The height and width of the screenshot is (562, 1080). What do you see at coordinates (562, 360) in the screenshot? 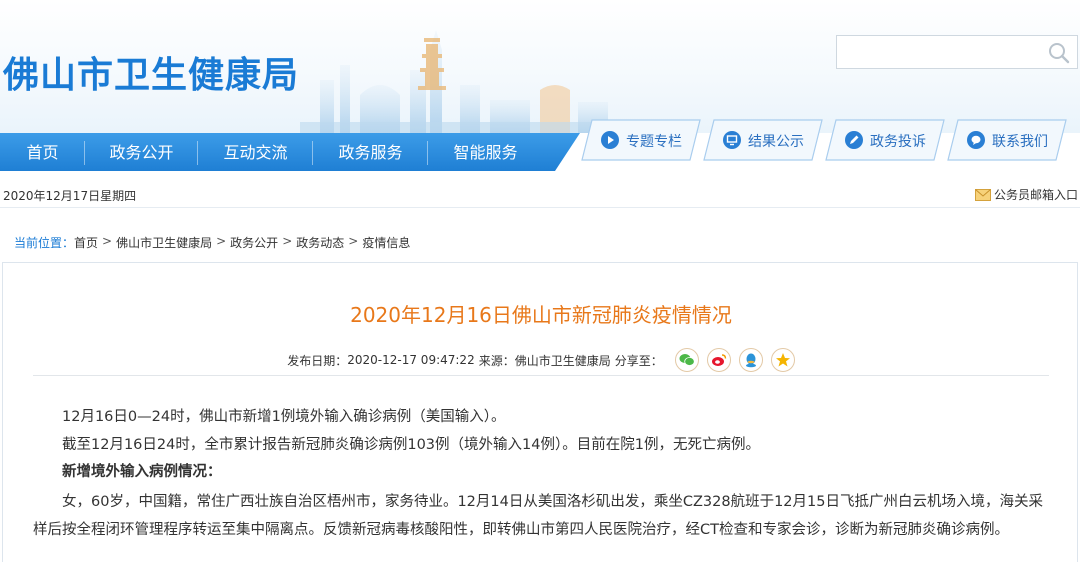
I see `source-name: 佛山市卫生健康局` at bounding box center [562, 360].